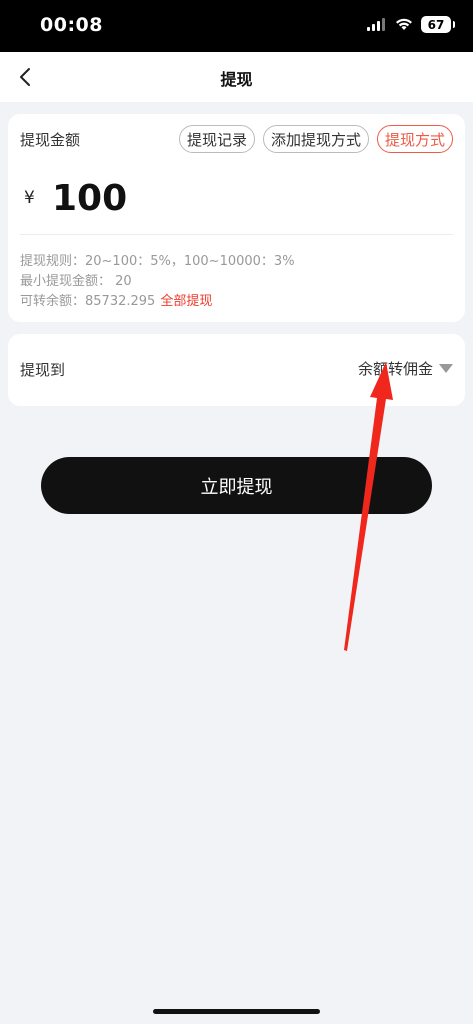 The image size is (473, 1024). Describe the element at coordinates (236, 1011) in the screenshot. I see `home-indicator` at that location.